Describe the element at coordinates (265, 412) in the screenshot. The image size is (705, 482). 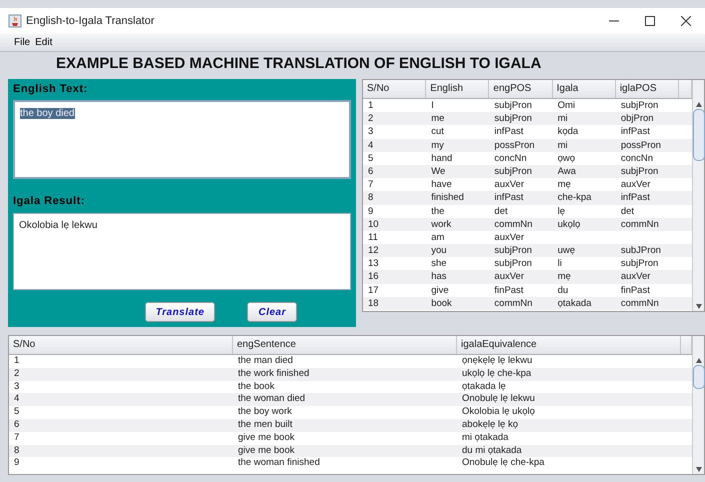
I see `table-cell: the boy work` at that location.